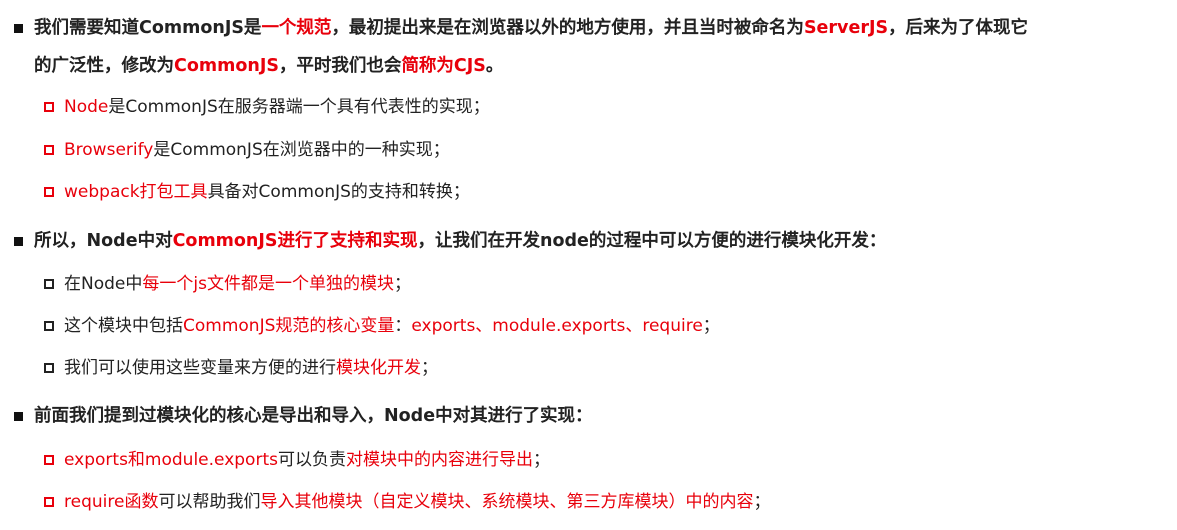 The image size is (1177, 530). What do you see at coordinates (507, 502) in the screenshot?
I see `highlight-text: 导入其他模块（自定义模块、系统模块、第三方库模块）中的内容` at bounding box center [507, 502].